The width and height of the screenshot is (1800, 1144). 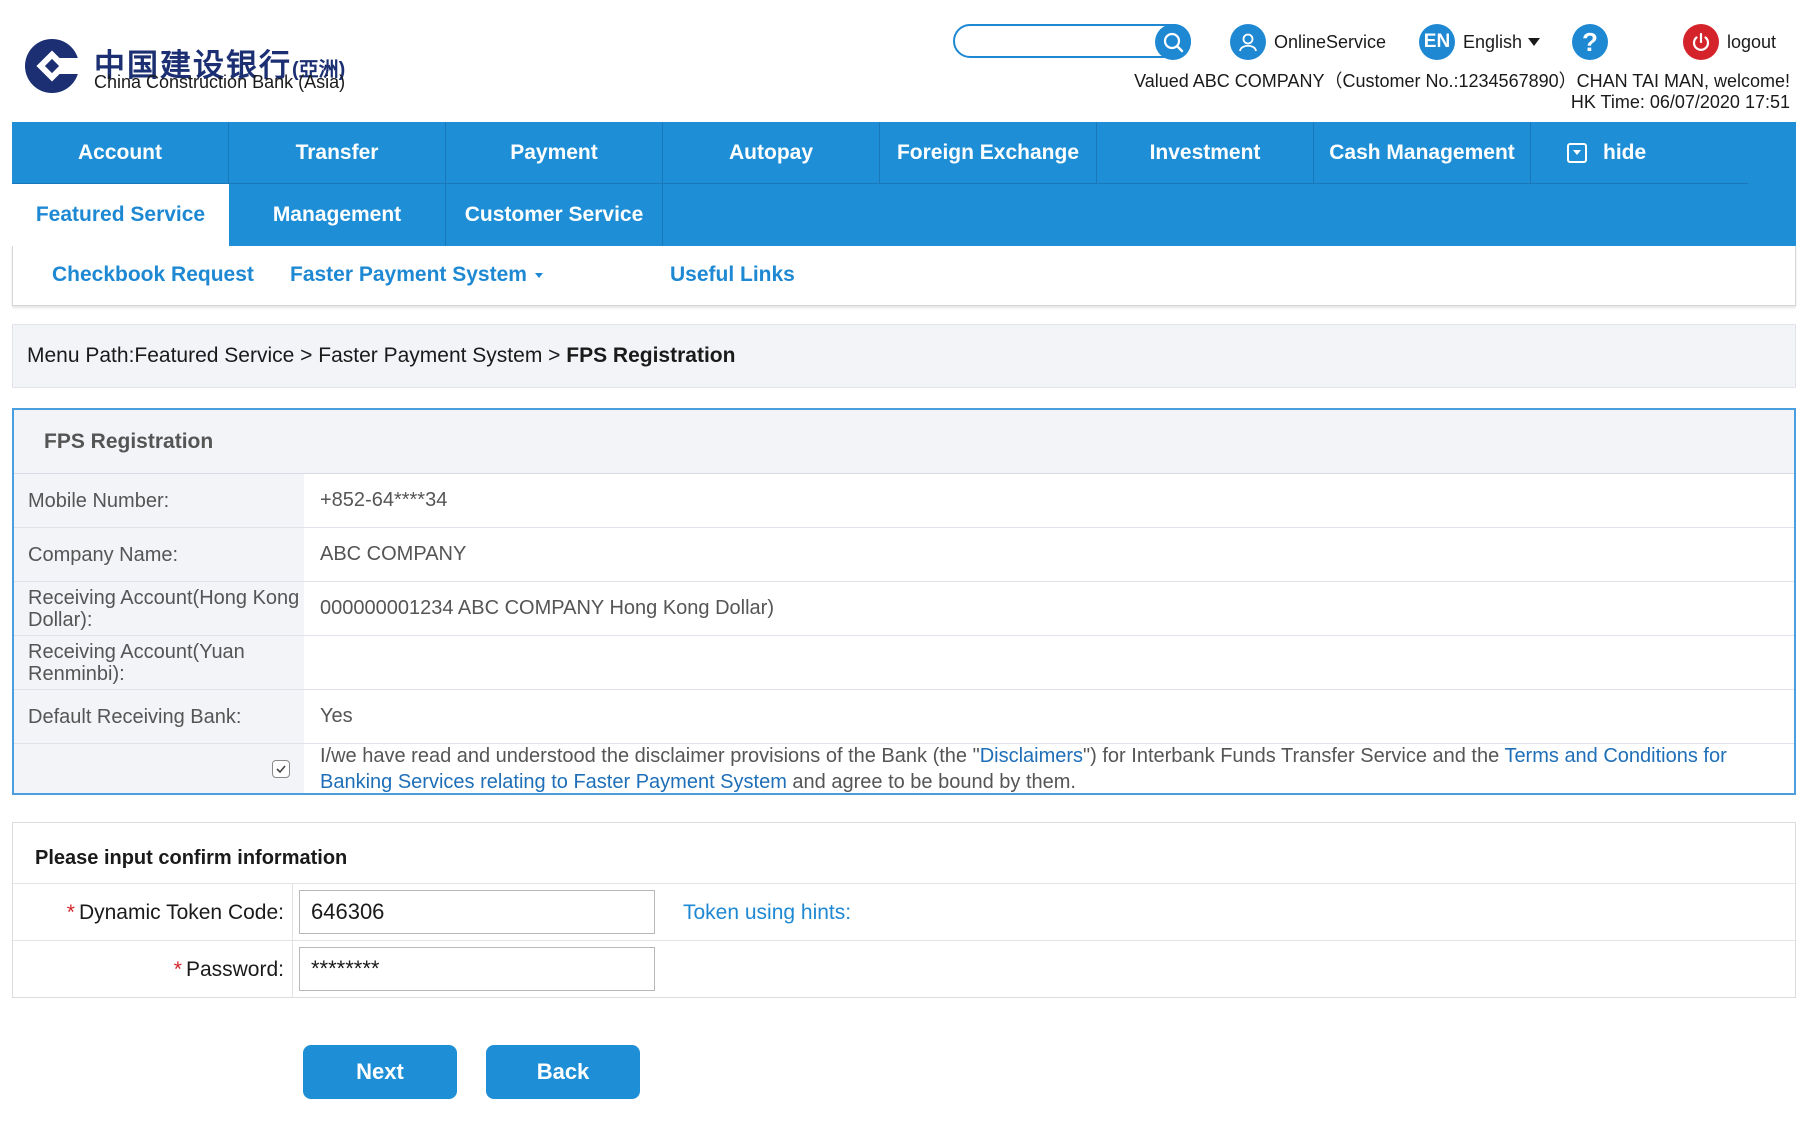 I want to click on language-selector: EN English, so click(x=1480, y=42).